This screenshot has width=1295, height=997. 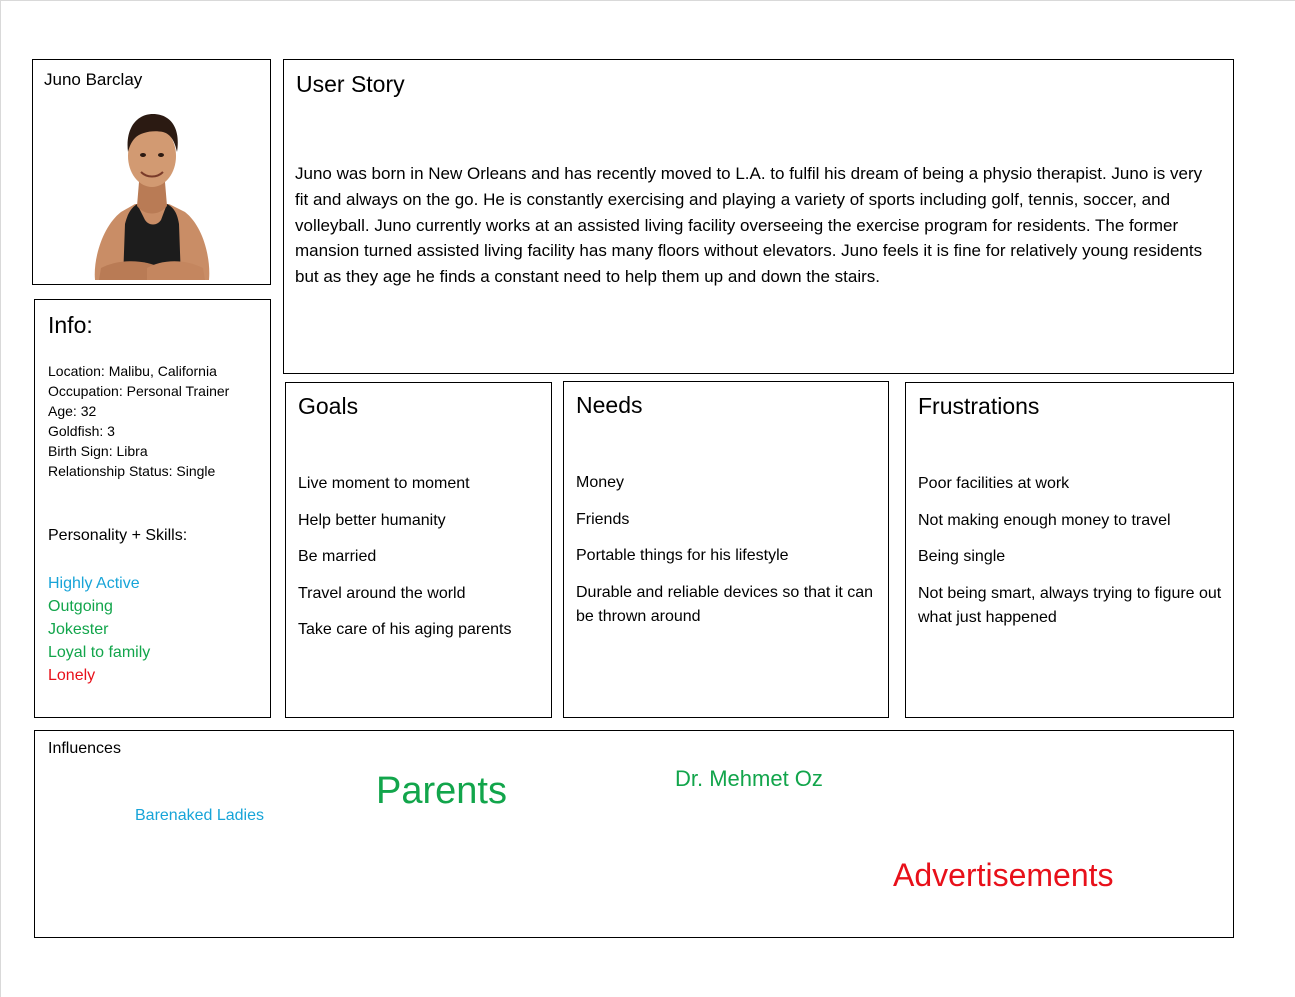 I want to click on frustration-item: Not making enough money to travel, so click(x=1044, y=520).